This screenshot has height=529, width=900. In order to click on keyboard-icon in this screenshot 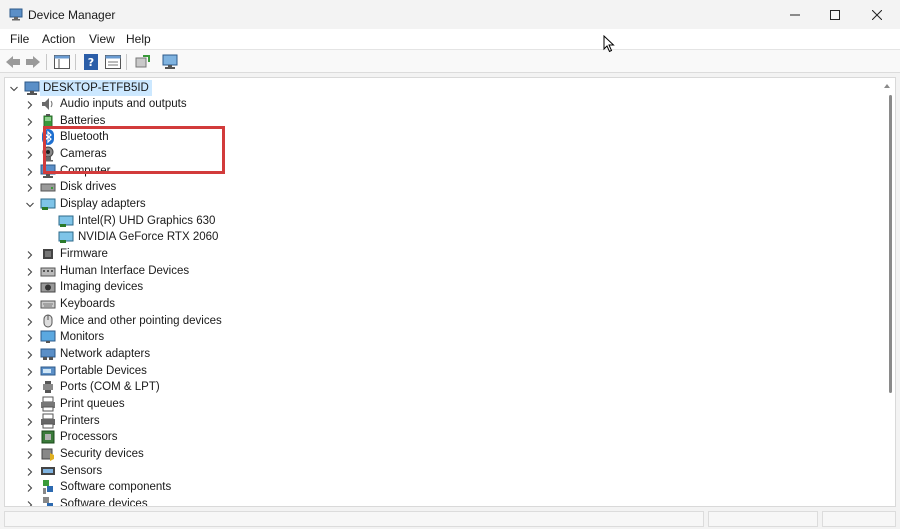, I will do `click(48, 304)`.